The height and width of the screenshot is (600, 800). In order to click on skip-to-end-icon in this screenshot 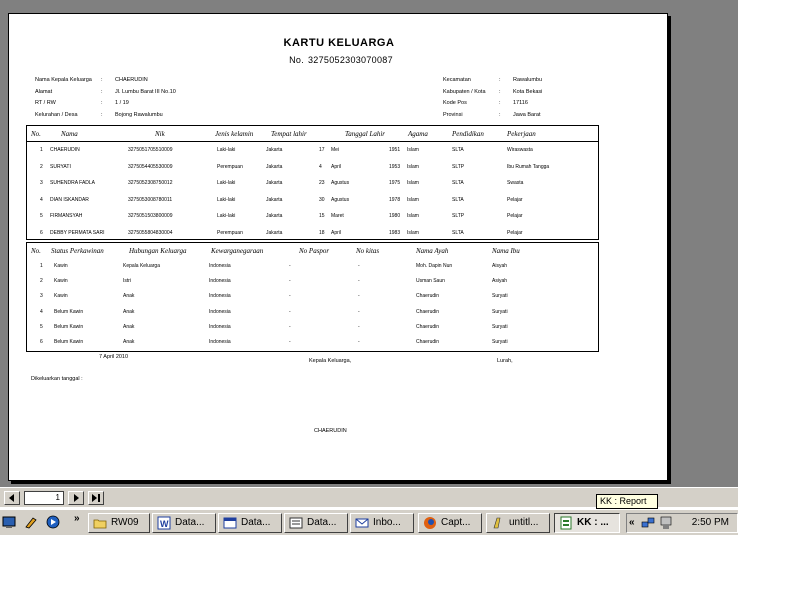, I will do `click(95, 498)`.